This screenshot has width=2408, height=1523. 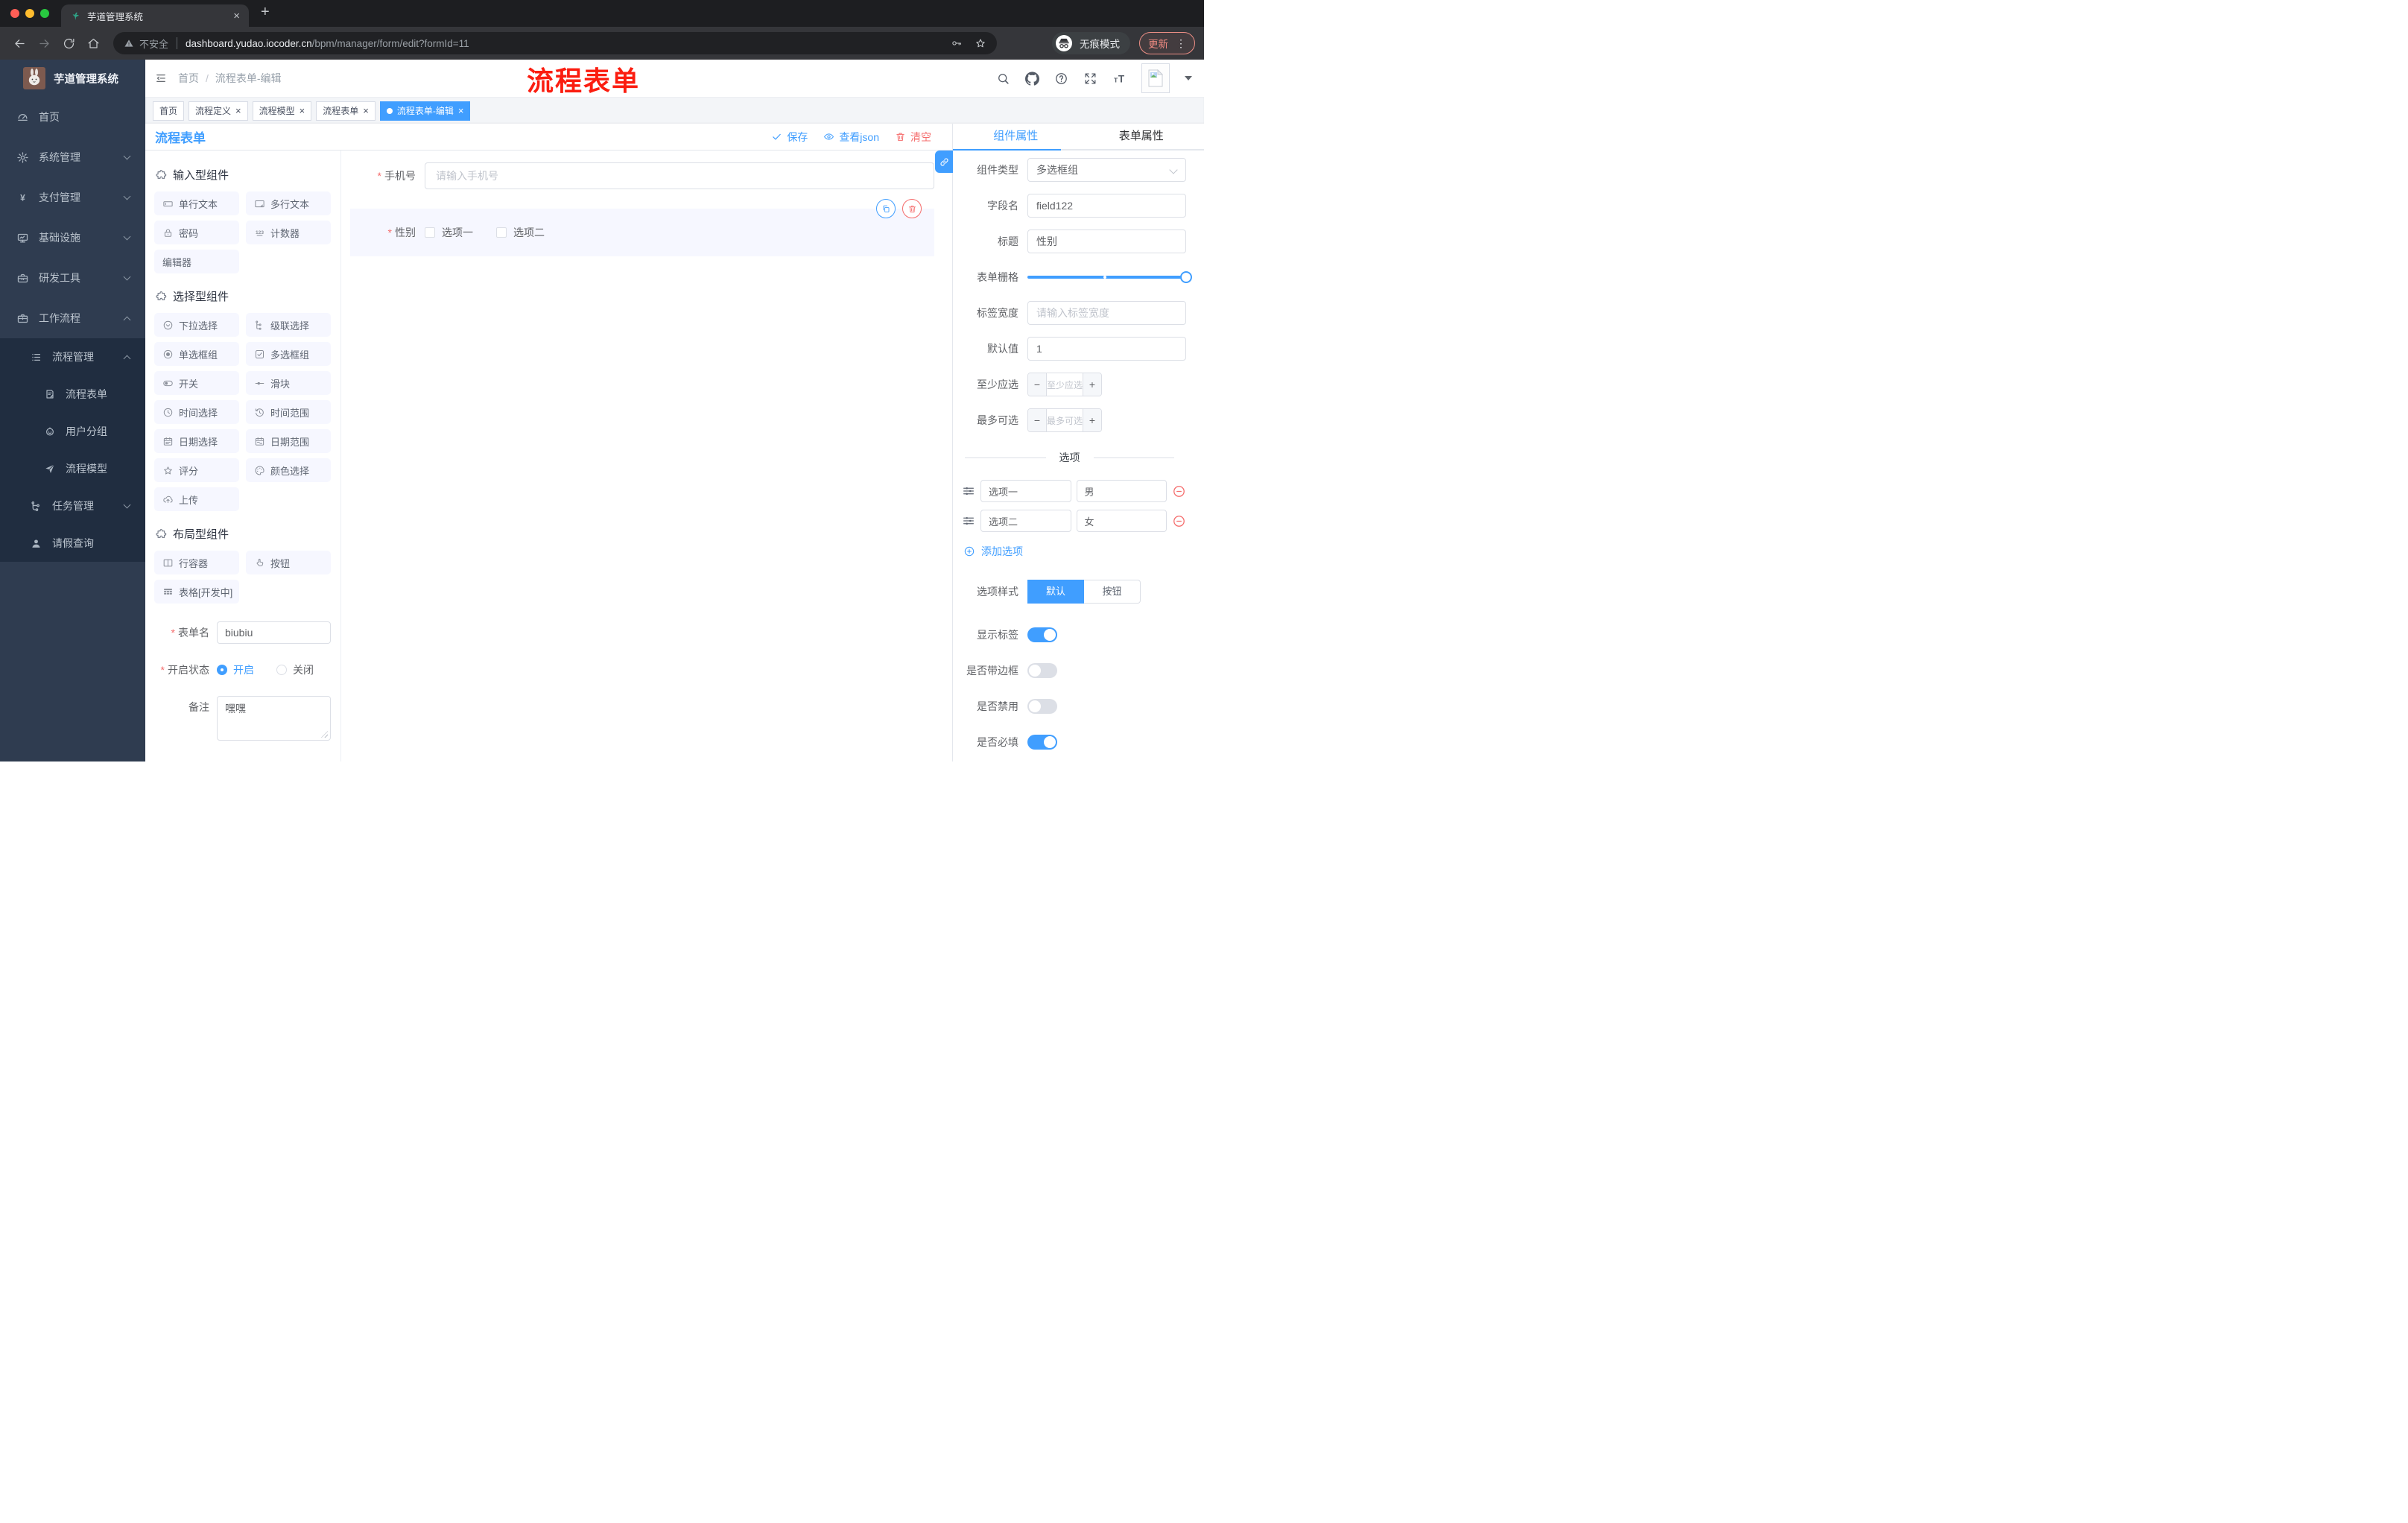 I want to click on window-controls, so click(x=29, y=14).